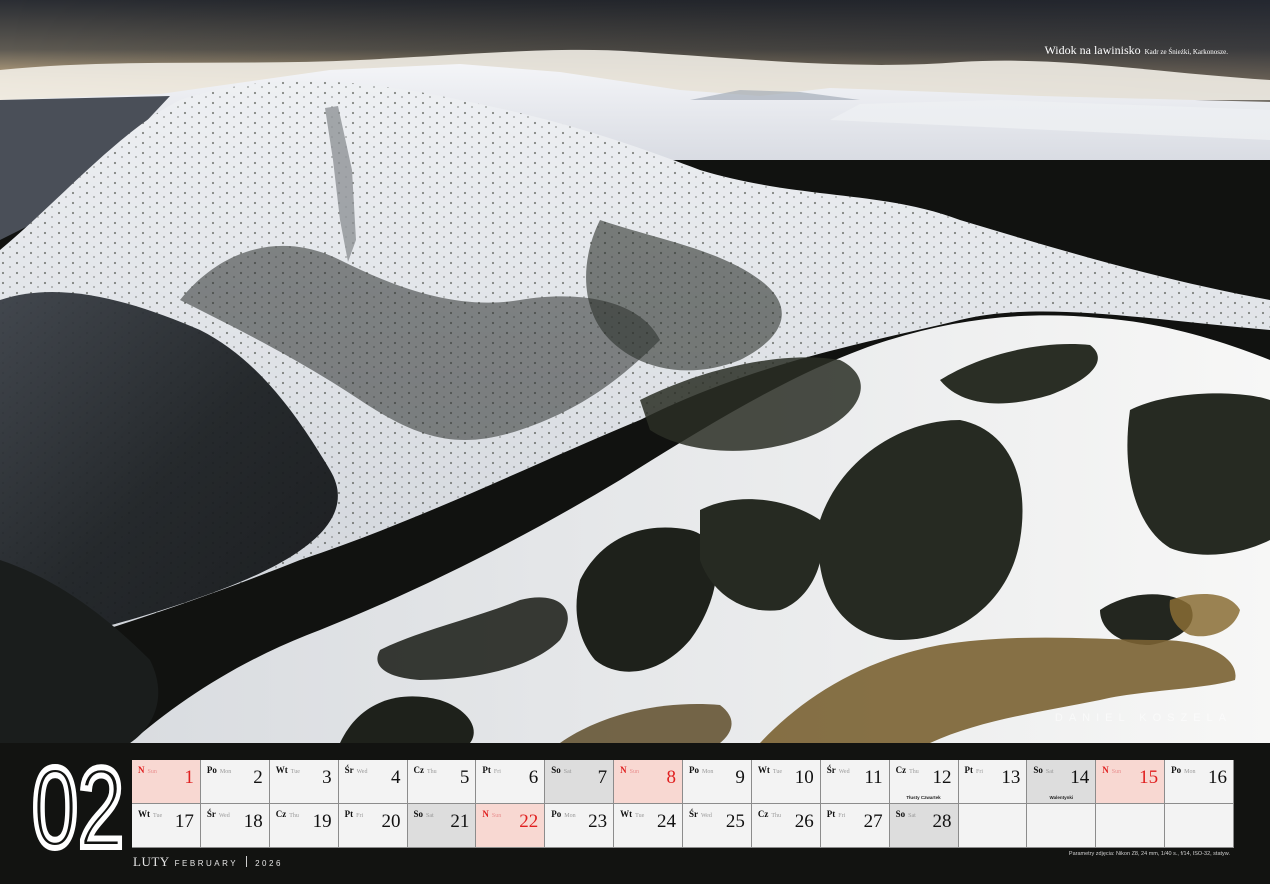 This screenshot has width=1270, height=884. I want to click on day-cell-4: Śr Wed 4, so click(372, 781).